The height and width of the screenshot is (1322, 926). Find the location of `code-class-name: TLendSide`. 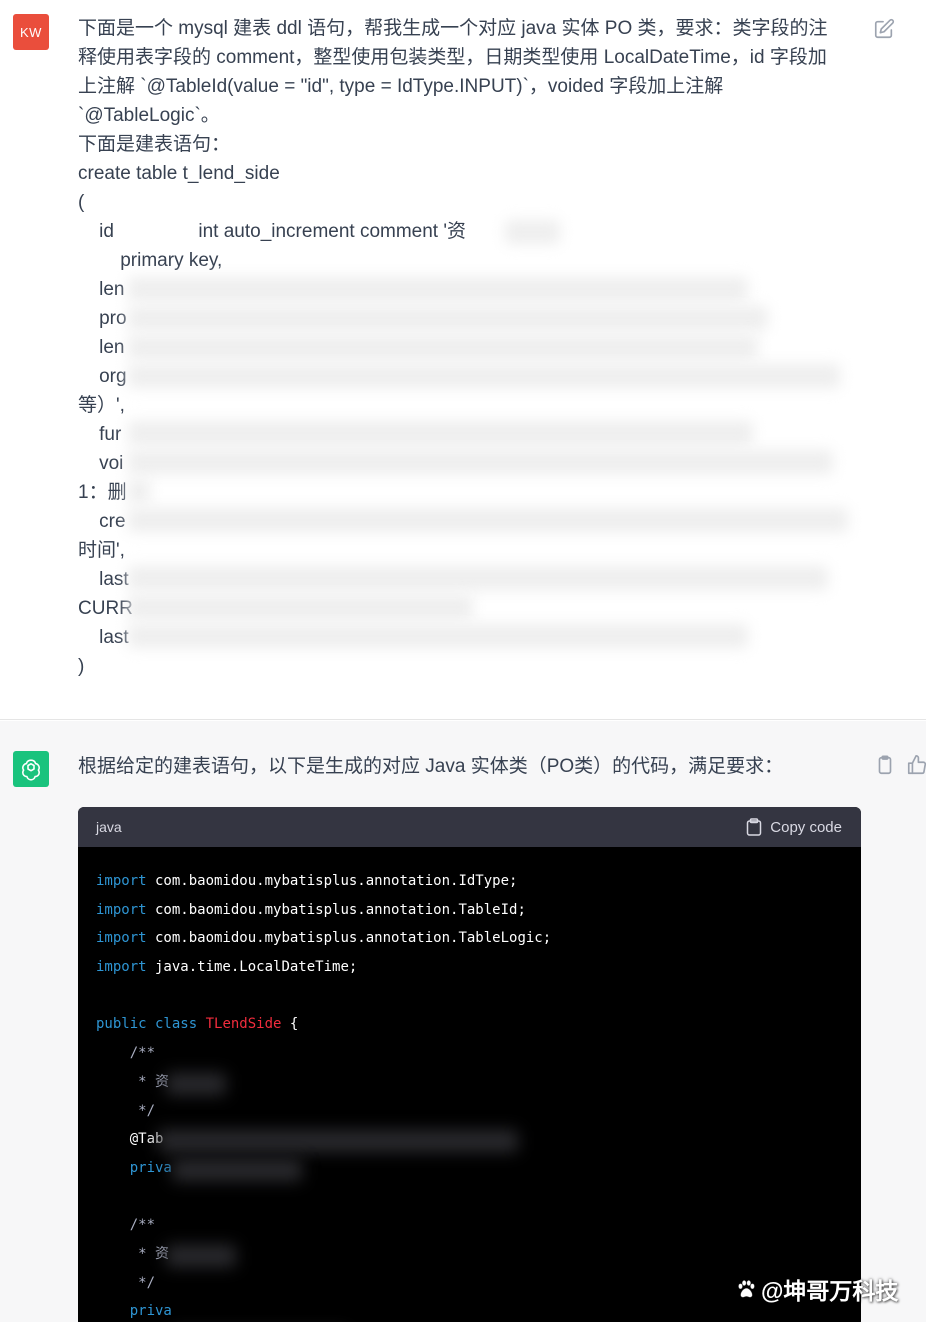

code-class-name: TLendSide is located at coordinates (243, 1024).